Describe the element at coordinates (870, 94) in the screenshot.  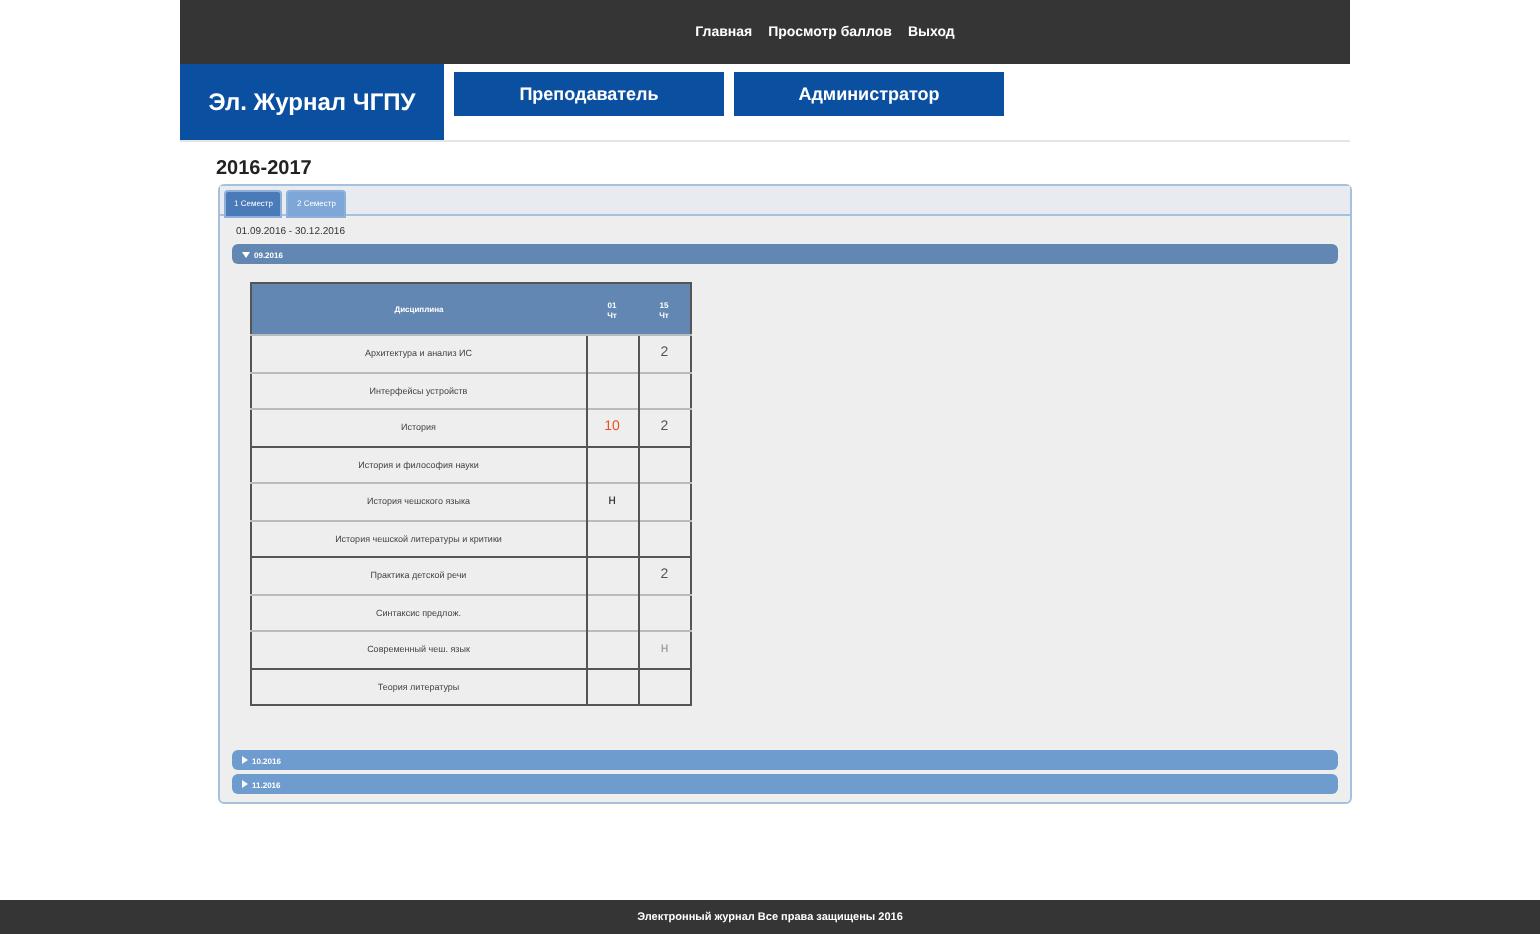
I see `nav-button: Администратор` at that location.